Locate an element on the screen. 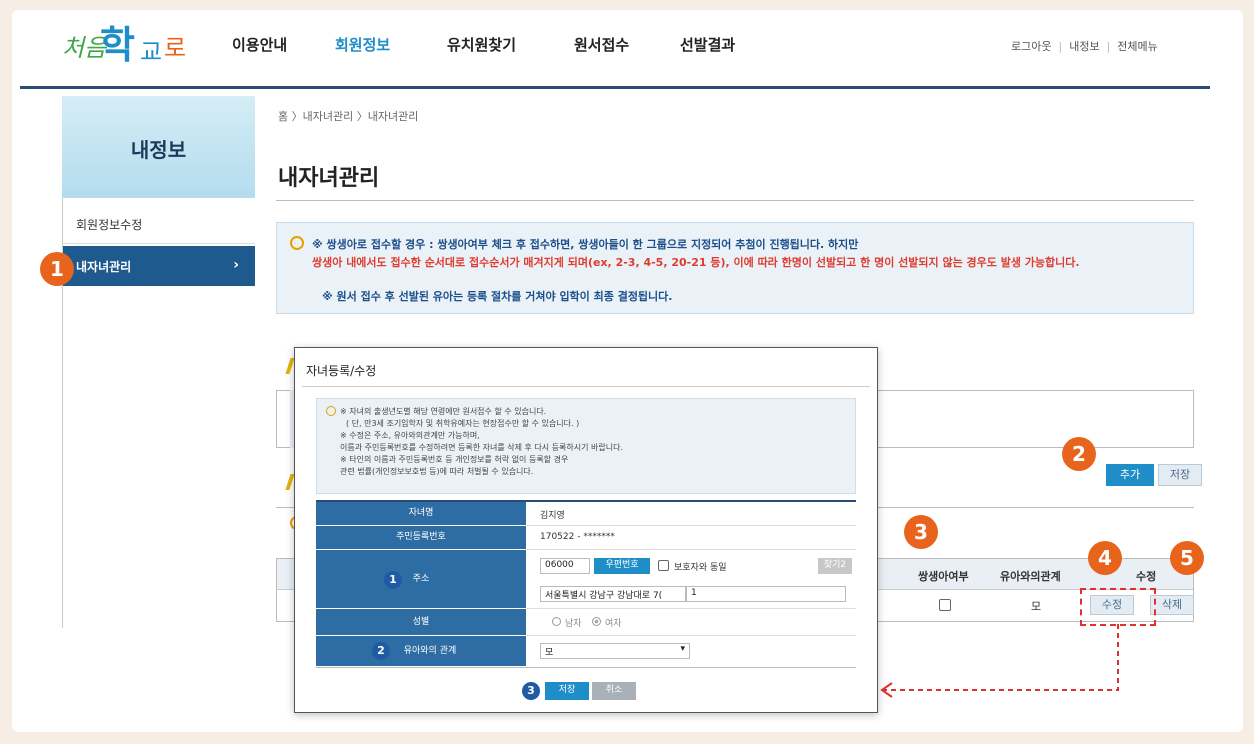 This screenshot has height=744, width=1254. step-marker-3: 3 is located at coordinates (921, 532).